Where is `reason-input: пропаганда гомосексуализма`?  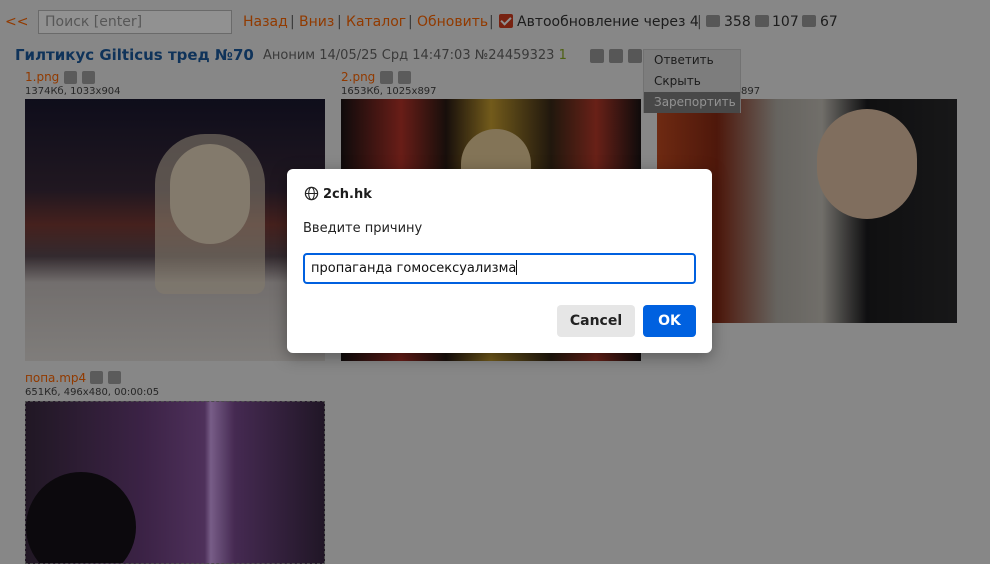 reason-input: пропаганда гомосексуализма is located at coordinates (499, 268).